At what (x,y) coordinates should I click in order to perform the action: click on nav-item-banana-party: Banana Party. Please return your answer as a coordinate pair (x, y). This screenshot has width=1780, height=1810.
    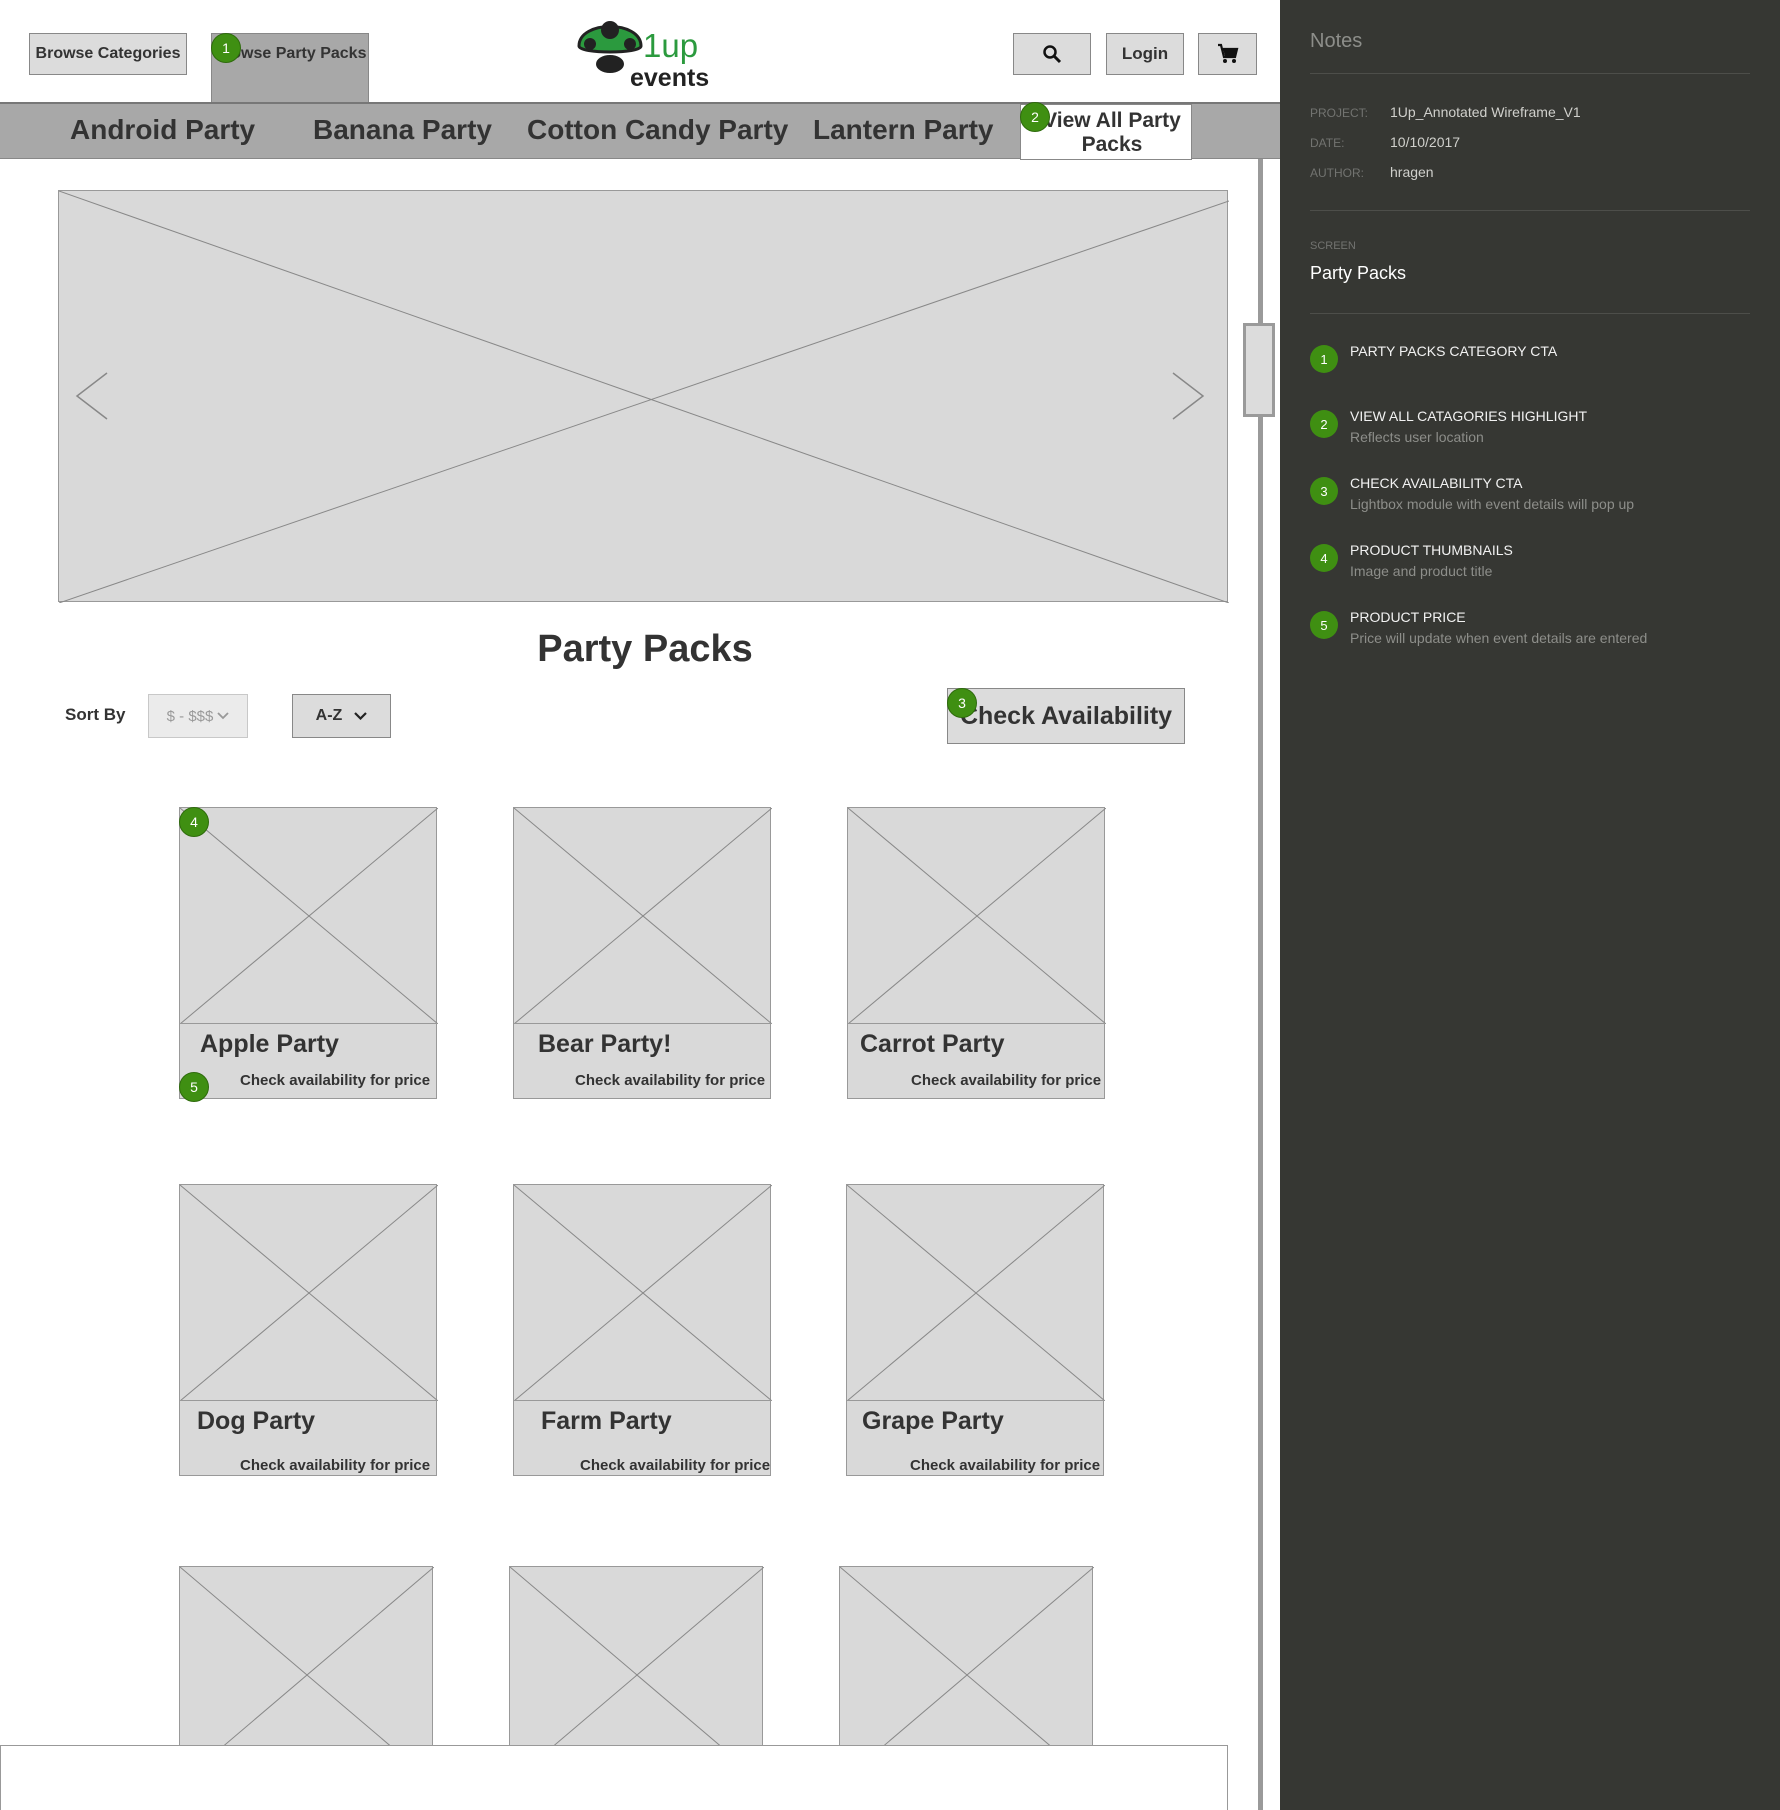
    Looking at the image, I should click on (402, 130).